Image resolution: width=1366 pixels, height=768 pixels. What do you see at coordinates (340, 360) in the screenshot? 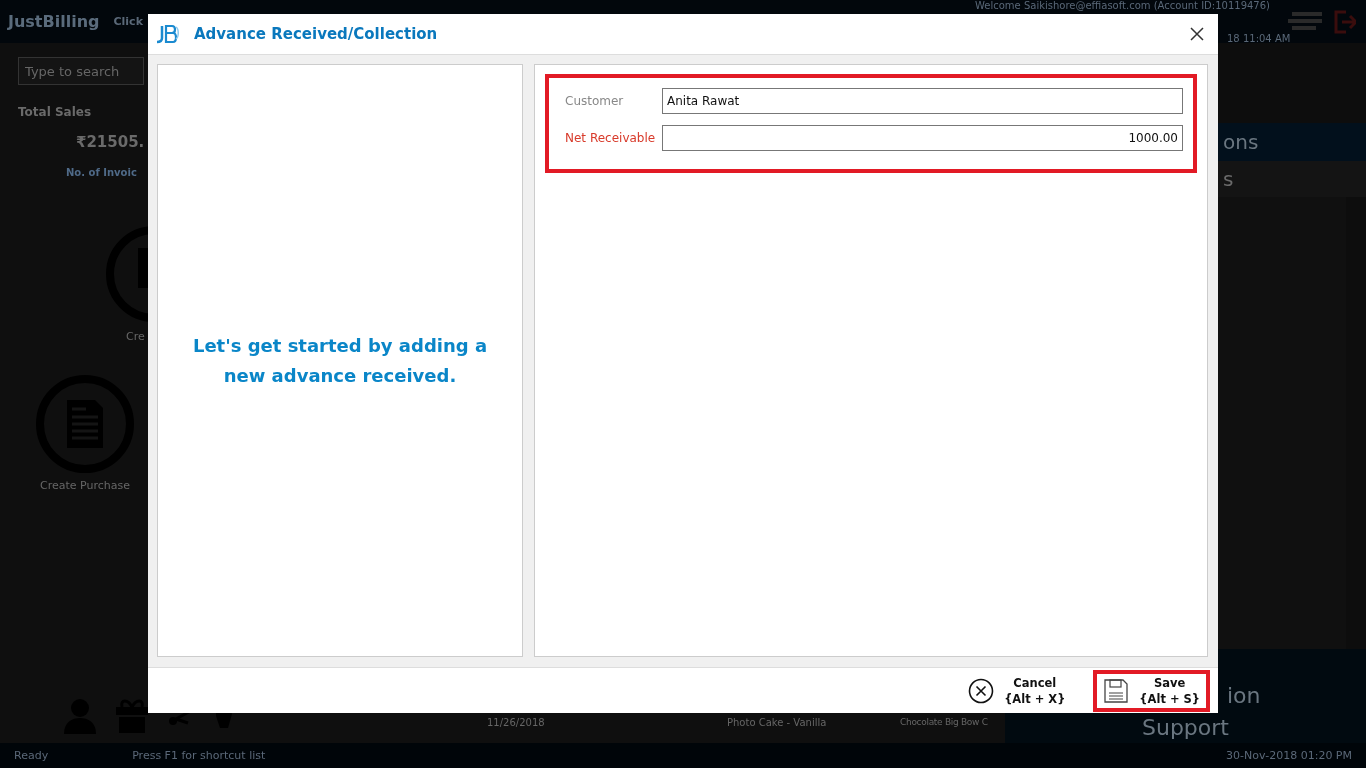
I see `empty-message: Let's get started by adding a new advance received.` at bounding box center [340, 360].